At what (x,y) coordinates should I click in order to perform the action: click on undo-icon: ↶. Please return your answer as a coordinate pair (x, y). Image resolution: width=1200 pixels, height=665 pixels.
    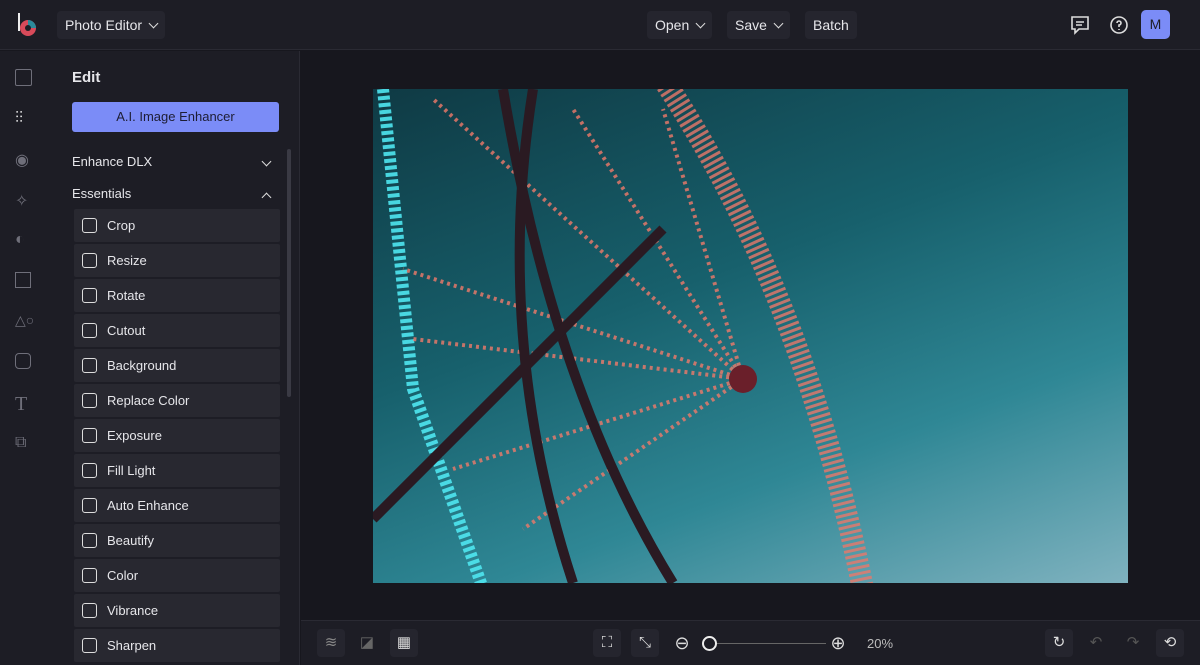
    Looking at the image, I should click on (1096, 643).